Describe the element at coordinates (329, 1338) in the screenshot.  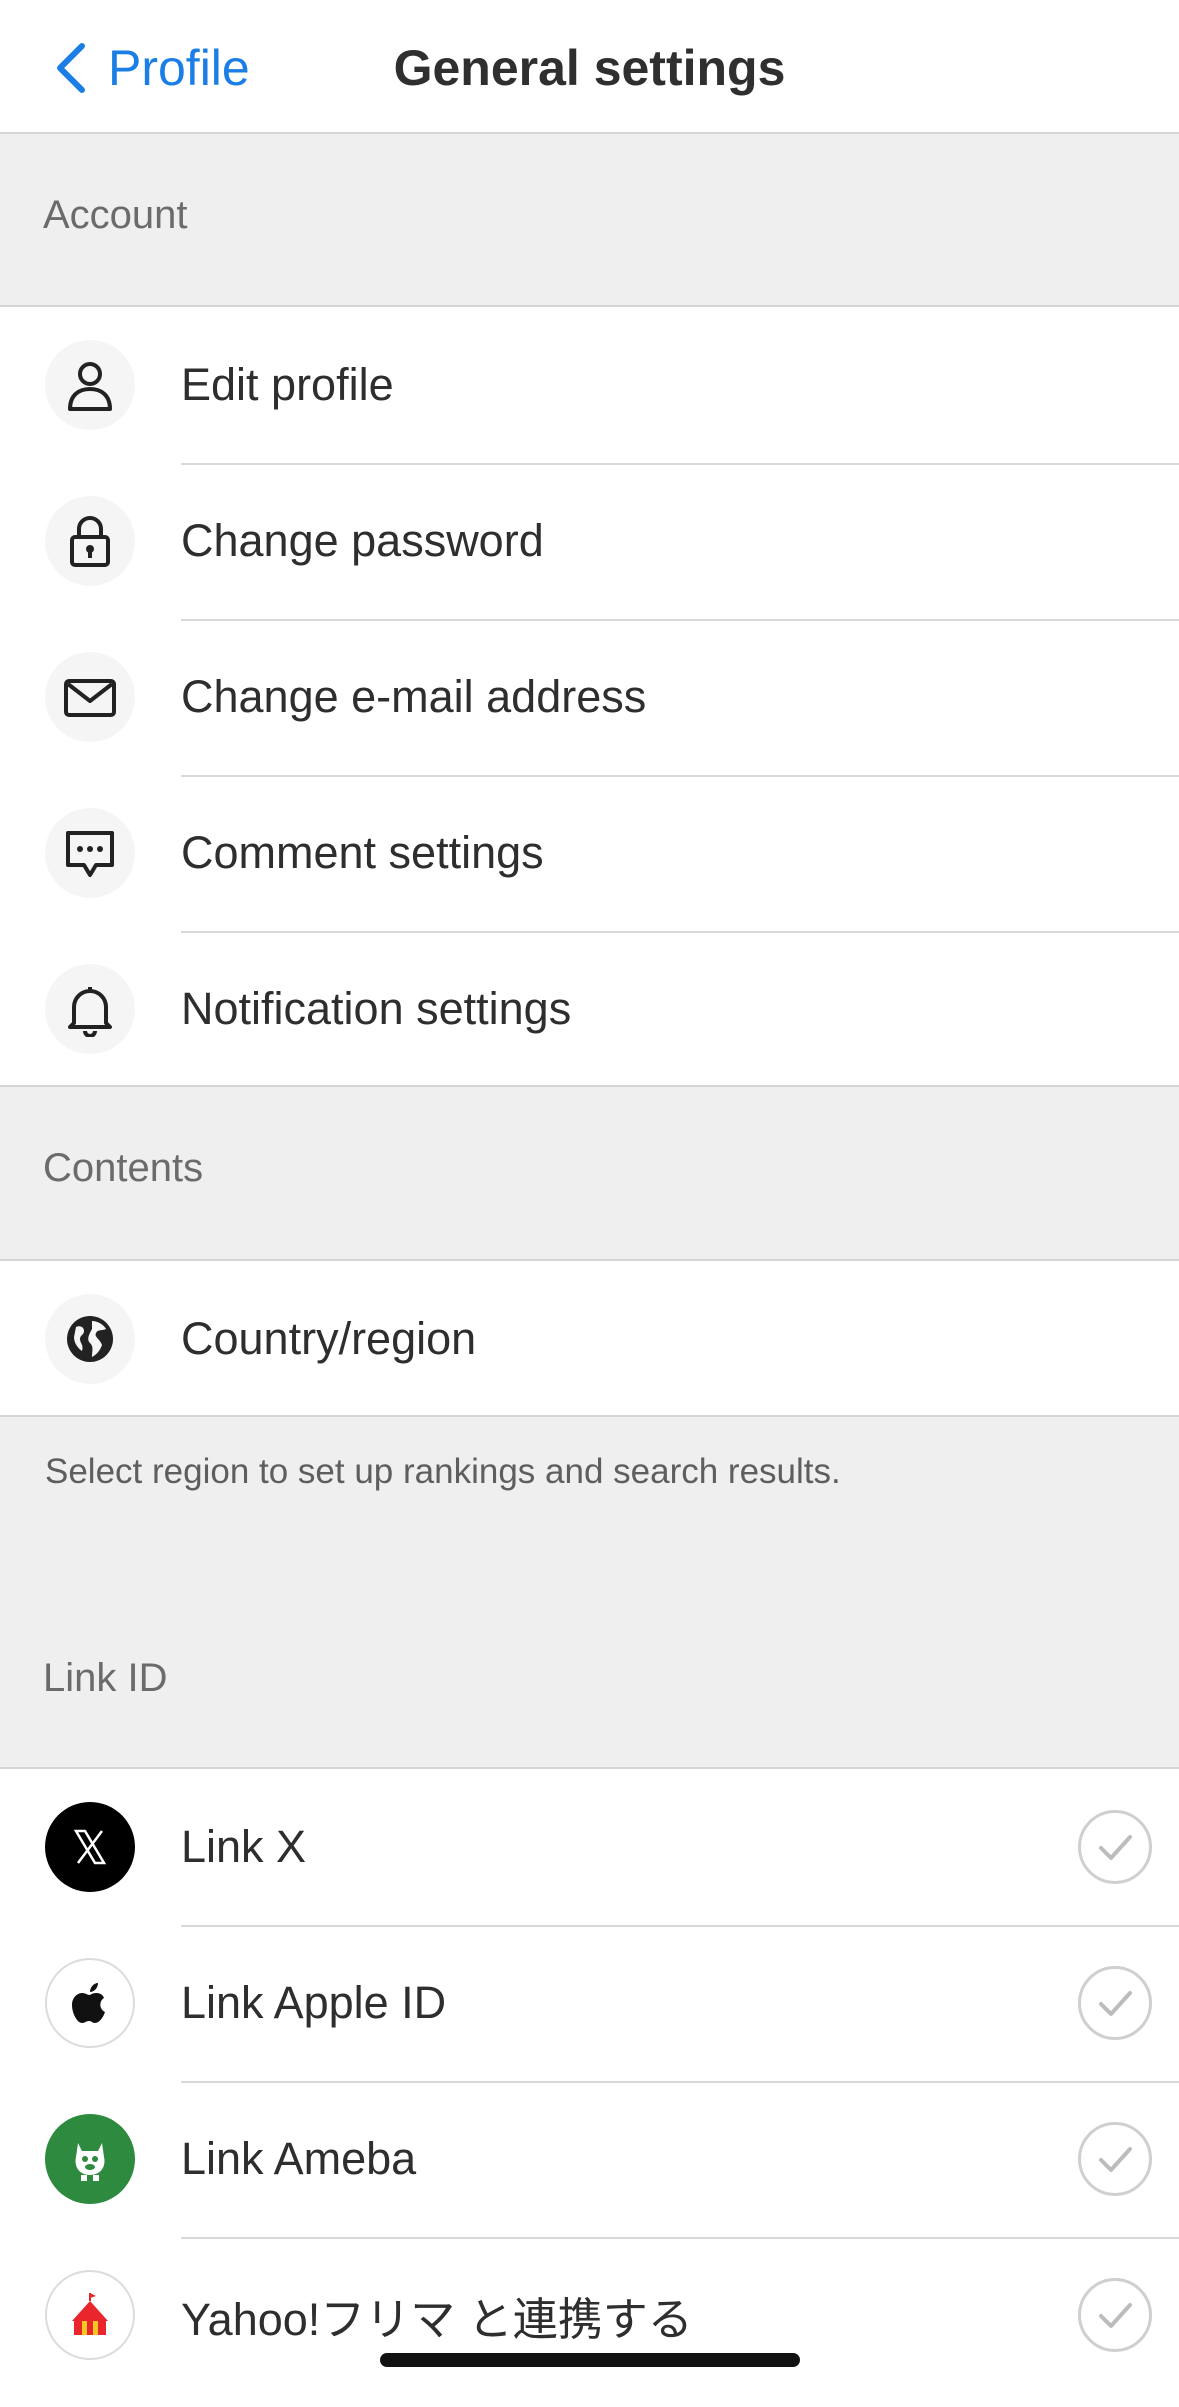
I see `country-region-label: Country/region` at that location.